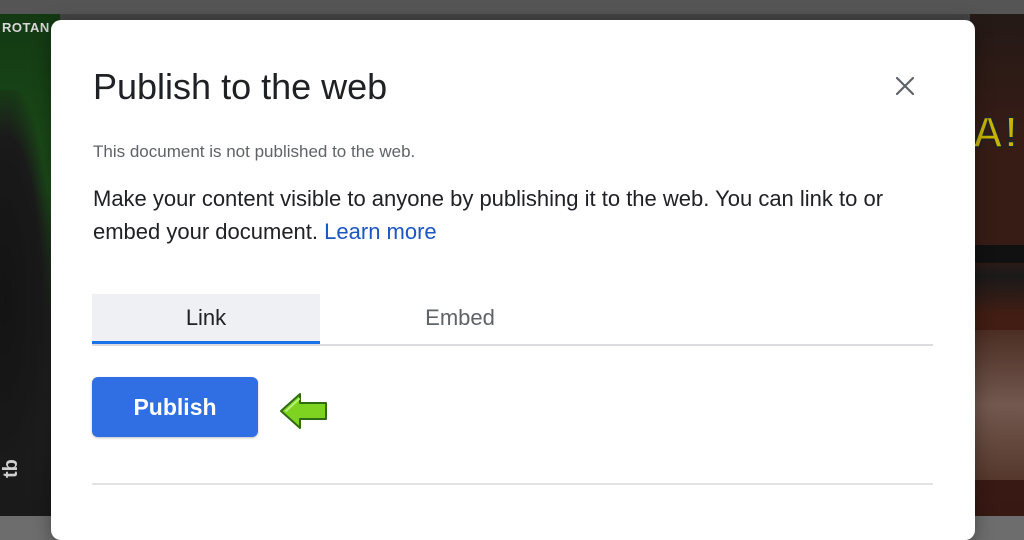 The image size is (1024, 540). Describe the element at coordinates (11, 468) in the screenshot. I see `background-side-text: tb` at that location.